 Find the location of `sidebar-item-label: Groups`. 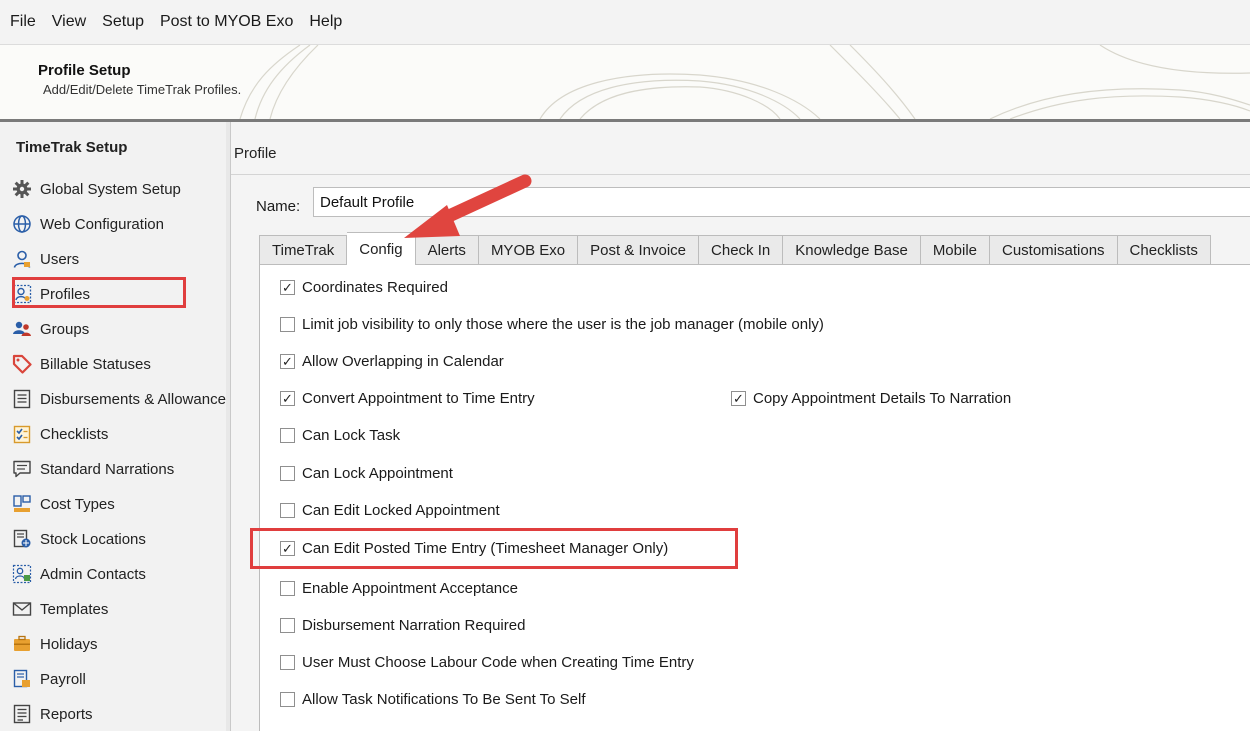

sidebar-item-label: Groups is located at coordinates (65, 329).